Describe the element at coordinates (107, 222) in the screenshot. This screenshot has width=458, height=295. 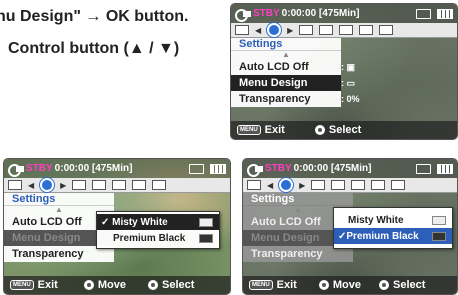
I see `check-icon: ✓` at that location.